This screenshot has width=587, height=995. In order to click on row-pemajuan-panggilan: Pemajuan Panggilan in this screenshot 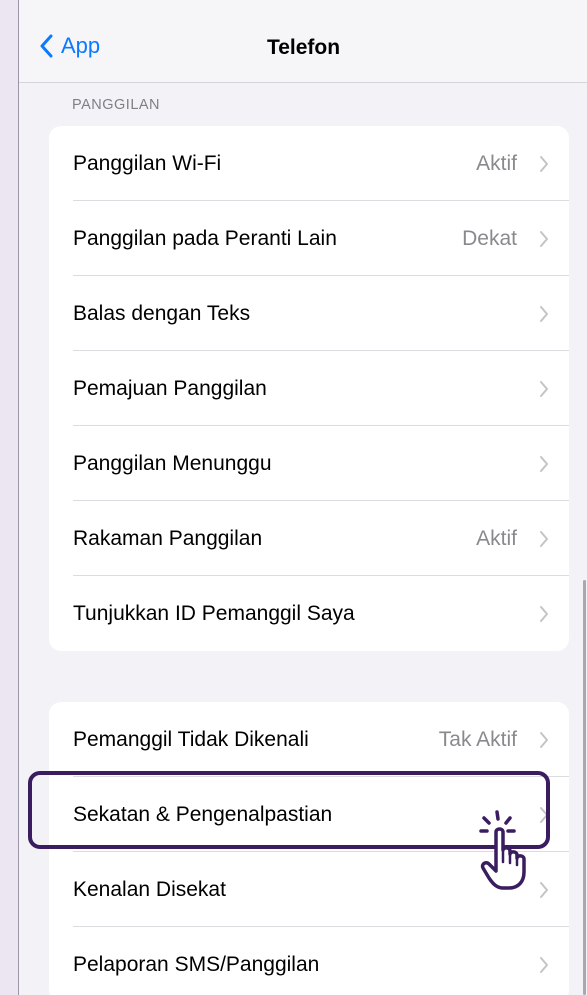, I will do `click(309, 388)`.